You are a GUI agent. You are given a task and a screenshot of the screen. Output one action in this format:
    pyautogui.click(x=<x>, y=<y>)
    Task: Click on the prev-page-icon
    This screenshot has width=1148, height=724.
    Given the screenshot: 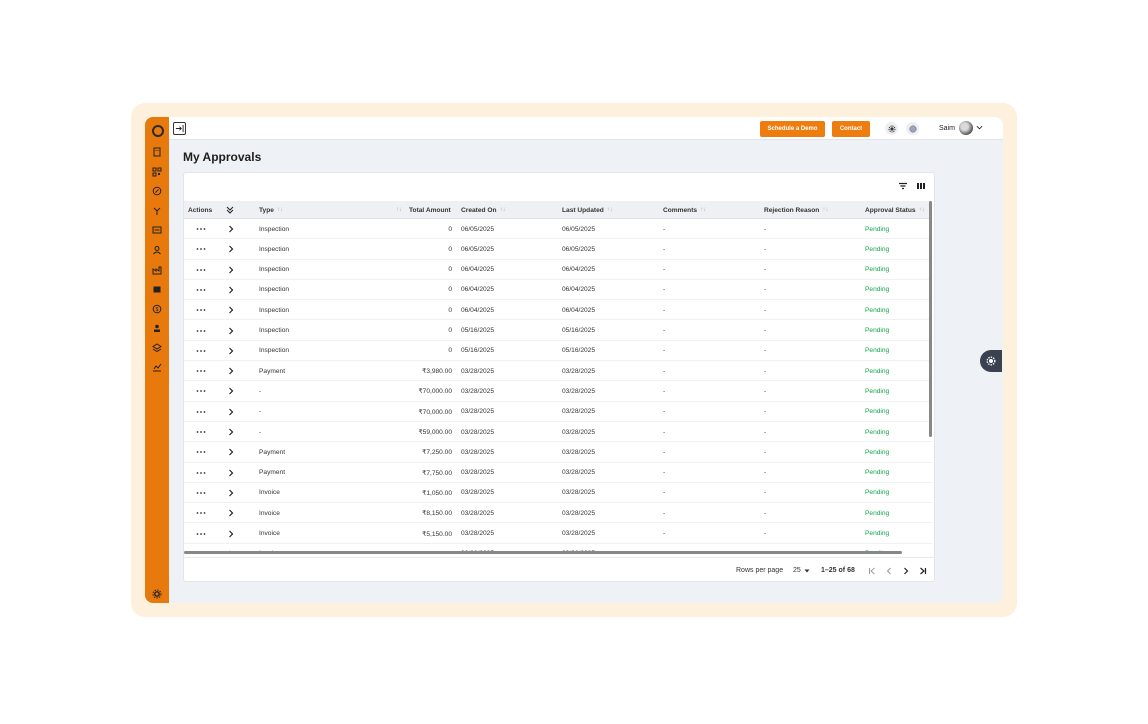 What is the action you would take?
    pyautogui.click(x=889, y=571)
    